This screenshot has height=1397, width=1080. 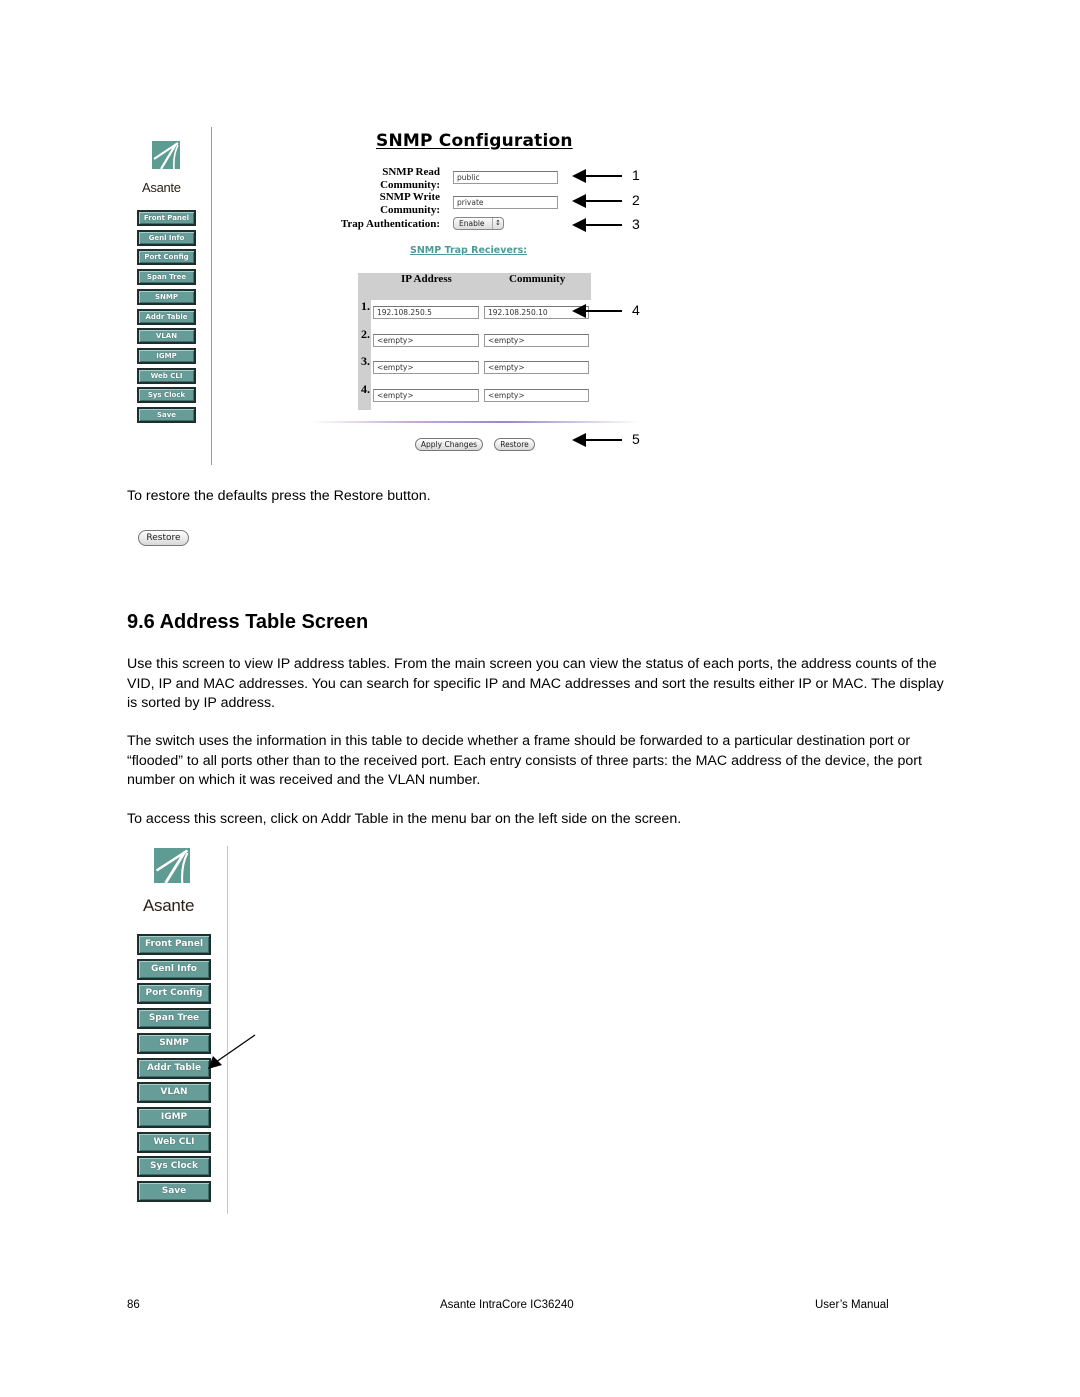 I want to click on snmp-write-label: SNMP Write Community:, so click(x=409, y=203).